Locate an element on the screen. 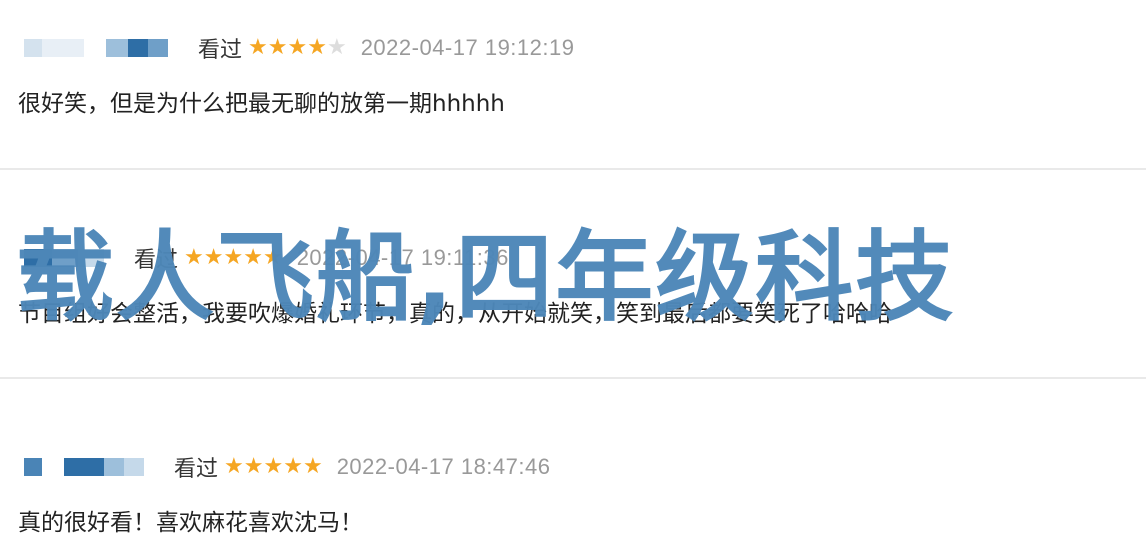 Image resolution: width=1146 pixels, height=556 pixels. star-empty-icon: ★ is located at coordinates (336, 47).